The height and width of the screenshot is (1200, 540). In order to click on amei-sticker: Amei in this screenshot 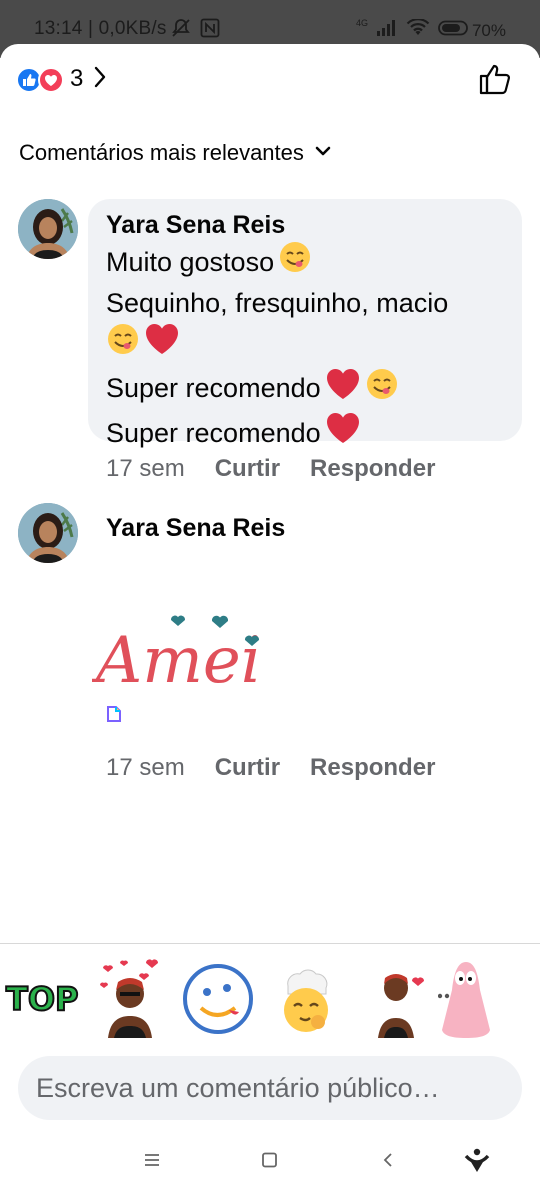, I will do `click(181, 652)`.